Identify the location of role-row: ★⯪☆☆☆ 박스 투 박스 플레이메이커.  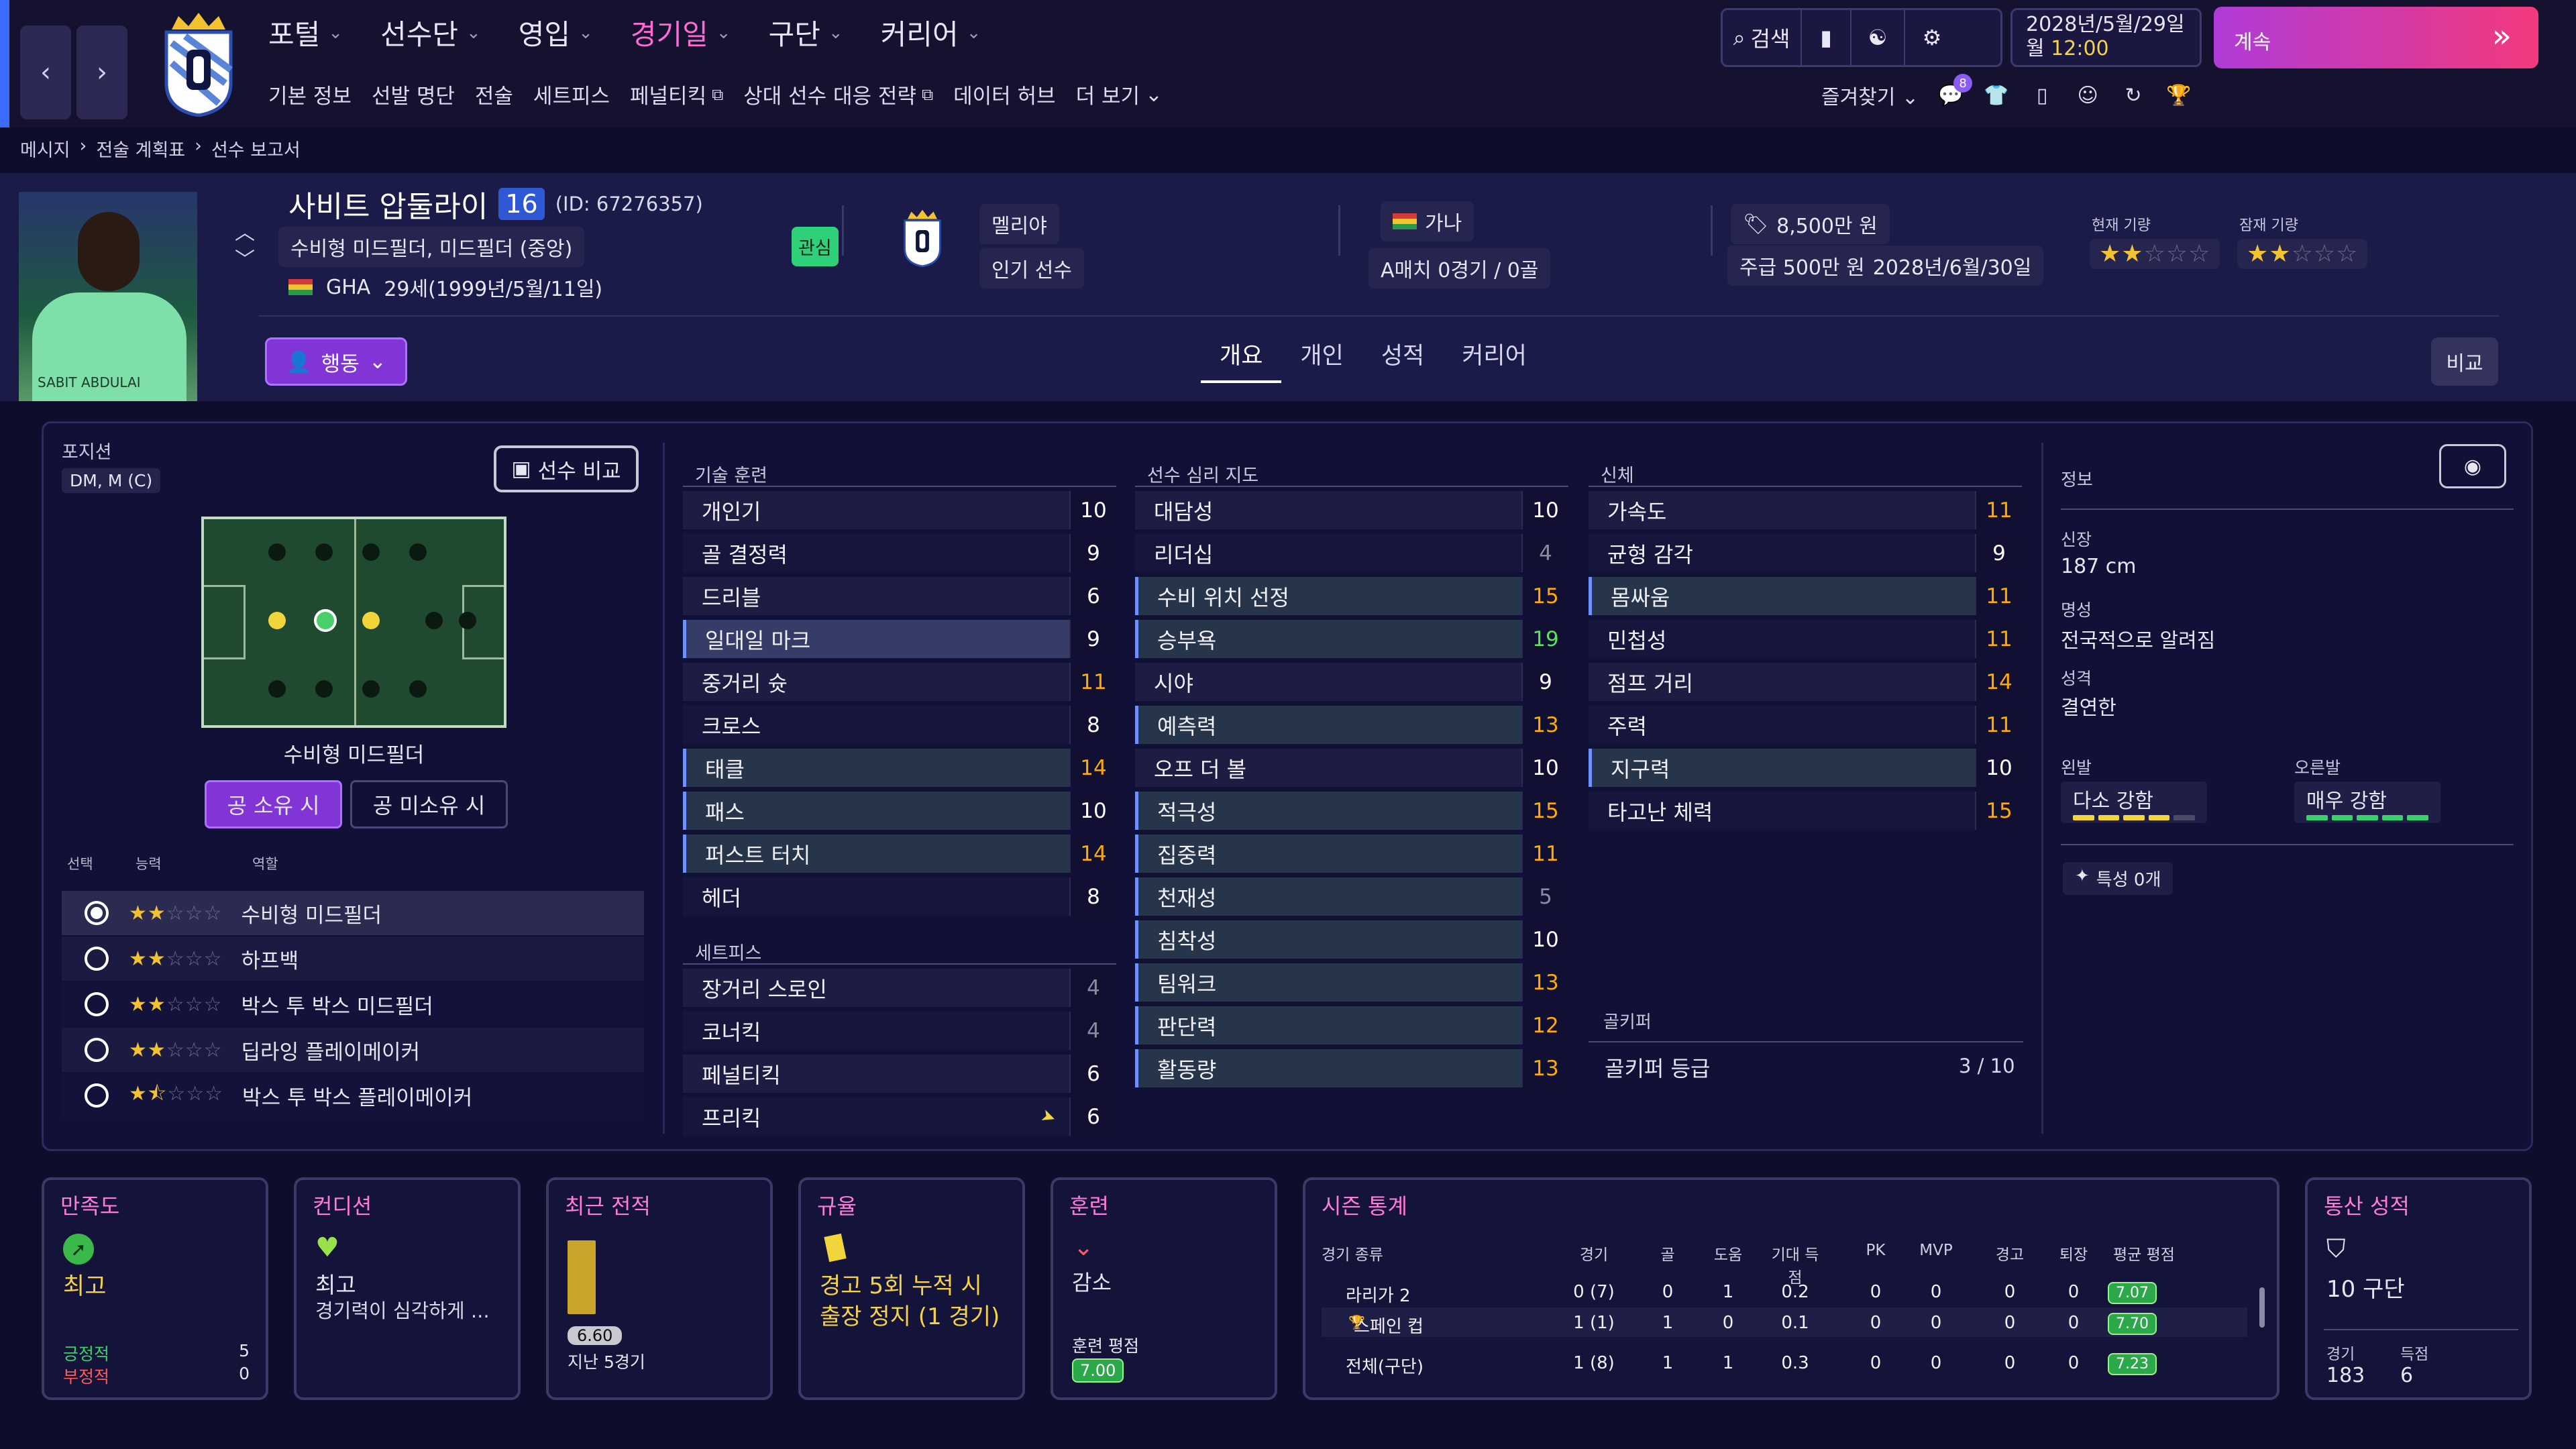
(353, 1095).